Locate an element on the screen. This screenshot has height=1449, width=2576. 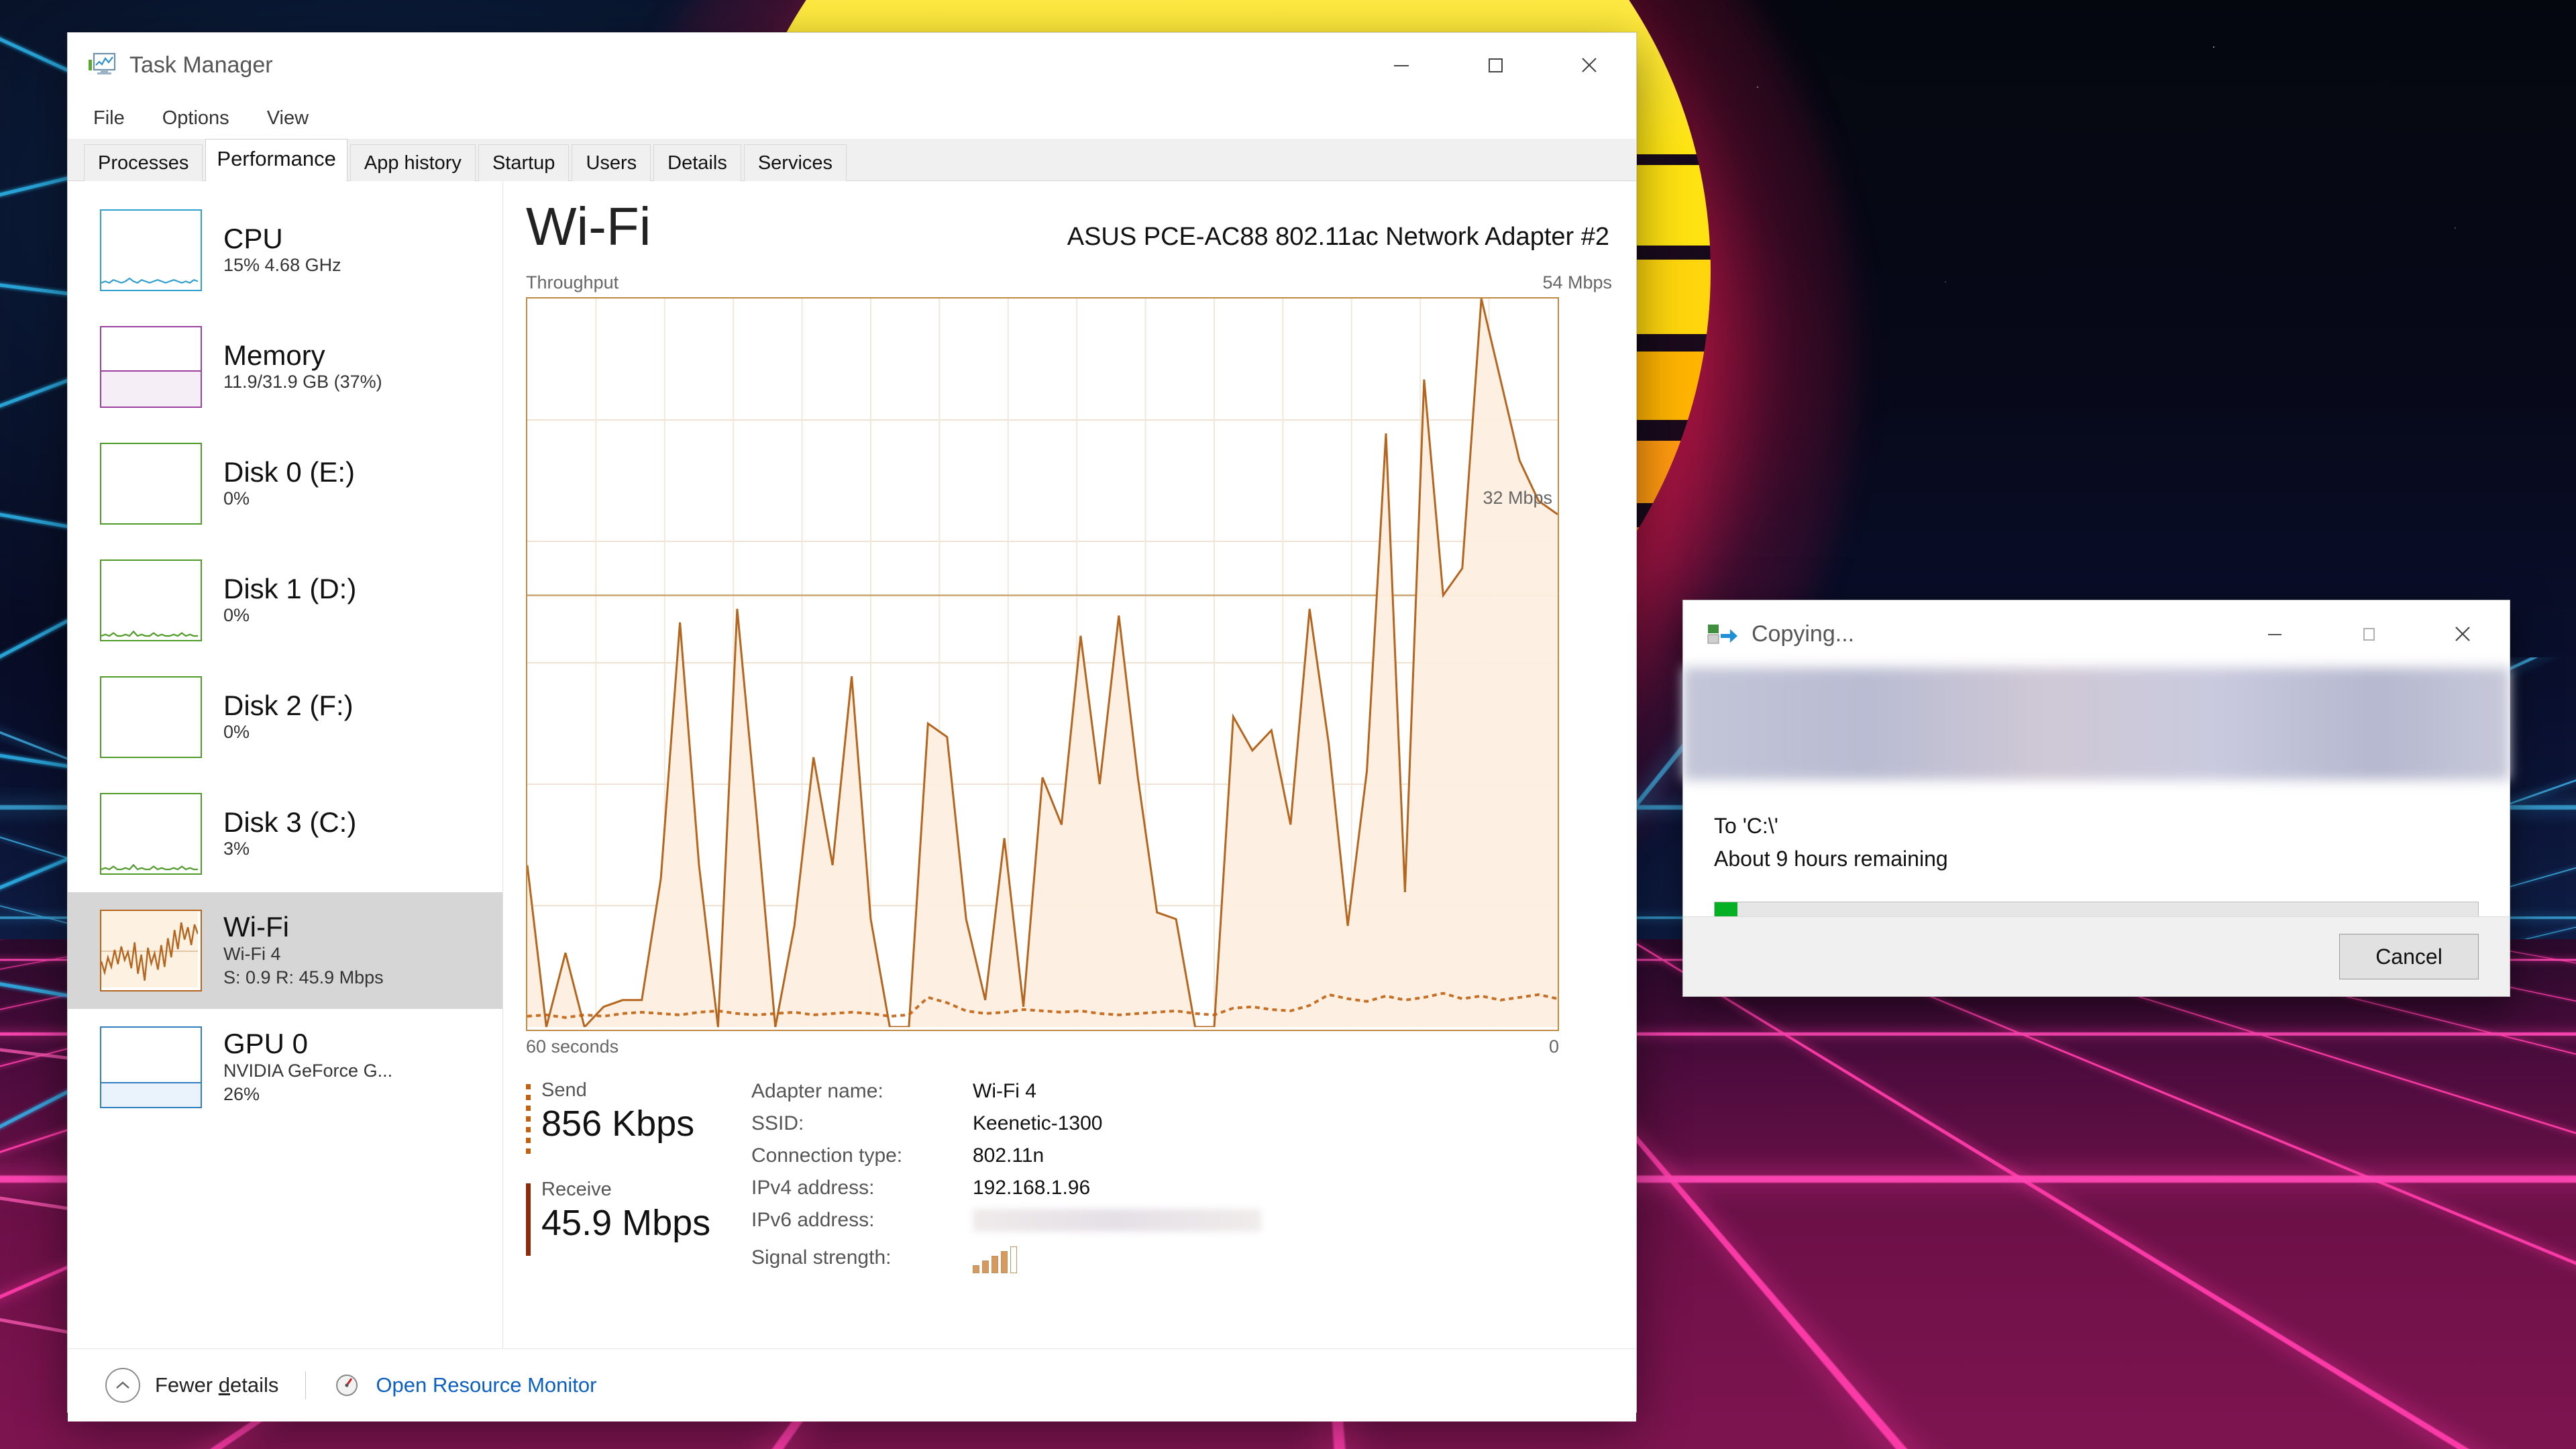
info-key: IPv6 address: is located at coordinates (813, 1220).